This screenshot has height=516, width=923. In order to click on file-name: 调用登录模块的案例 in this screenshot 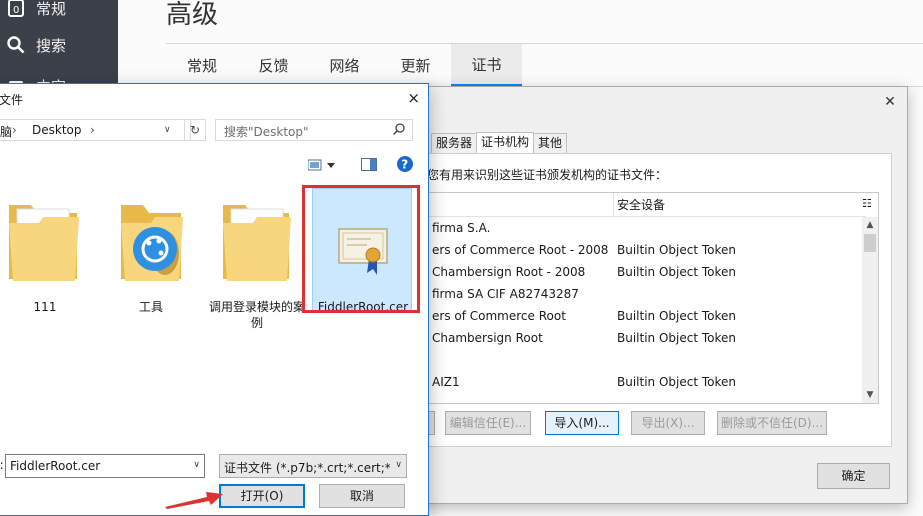, I will do `click(256, 315)`.